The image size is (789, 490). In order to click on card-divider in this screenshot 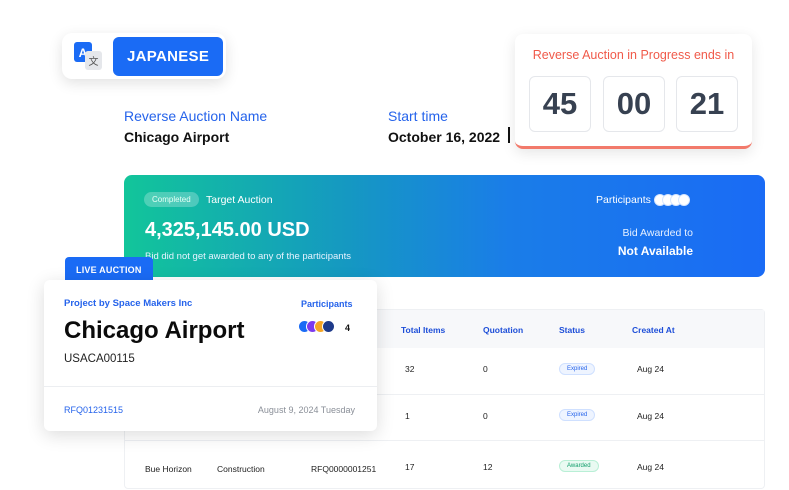, I will do `click(210, 386)`.